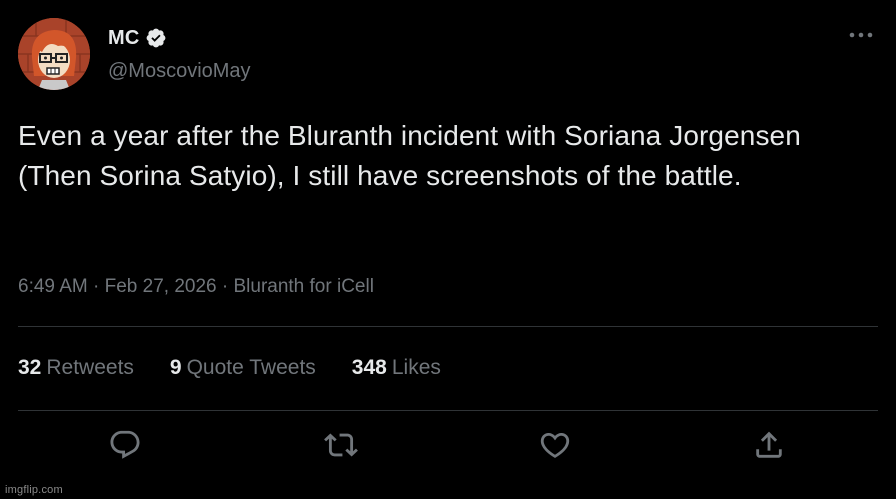 This screenshot has height=499, width=896. I want to click on retweet-icon, so click(341, 445).